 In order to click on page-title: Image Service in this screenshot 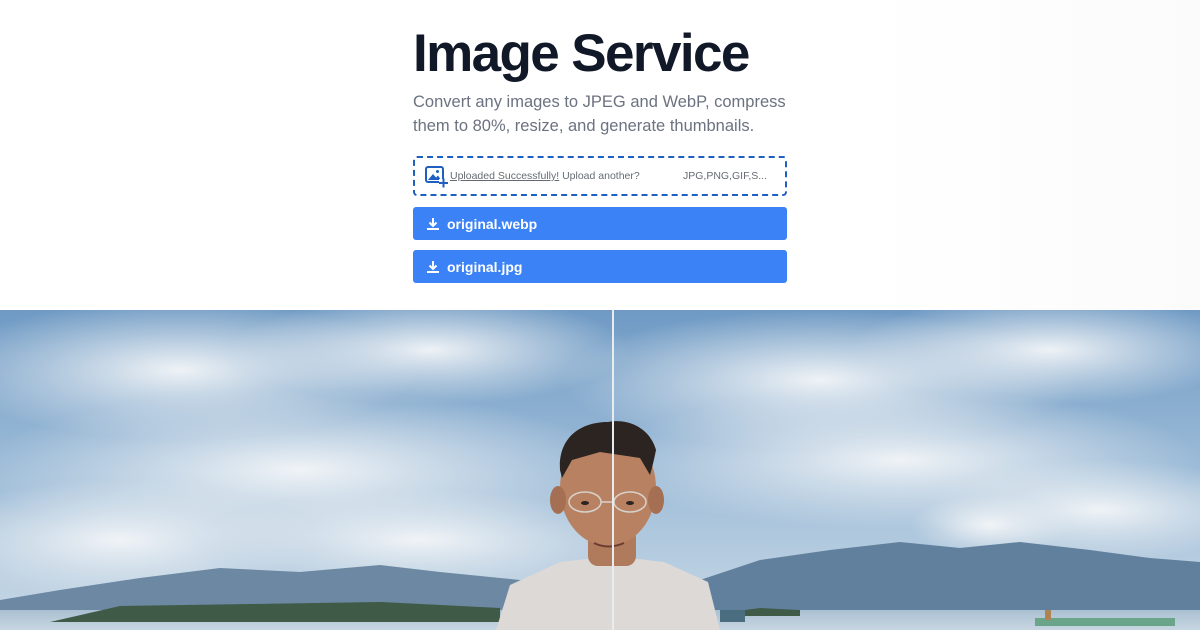, I will do `click(581, 53)`.